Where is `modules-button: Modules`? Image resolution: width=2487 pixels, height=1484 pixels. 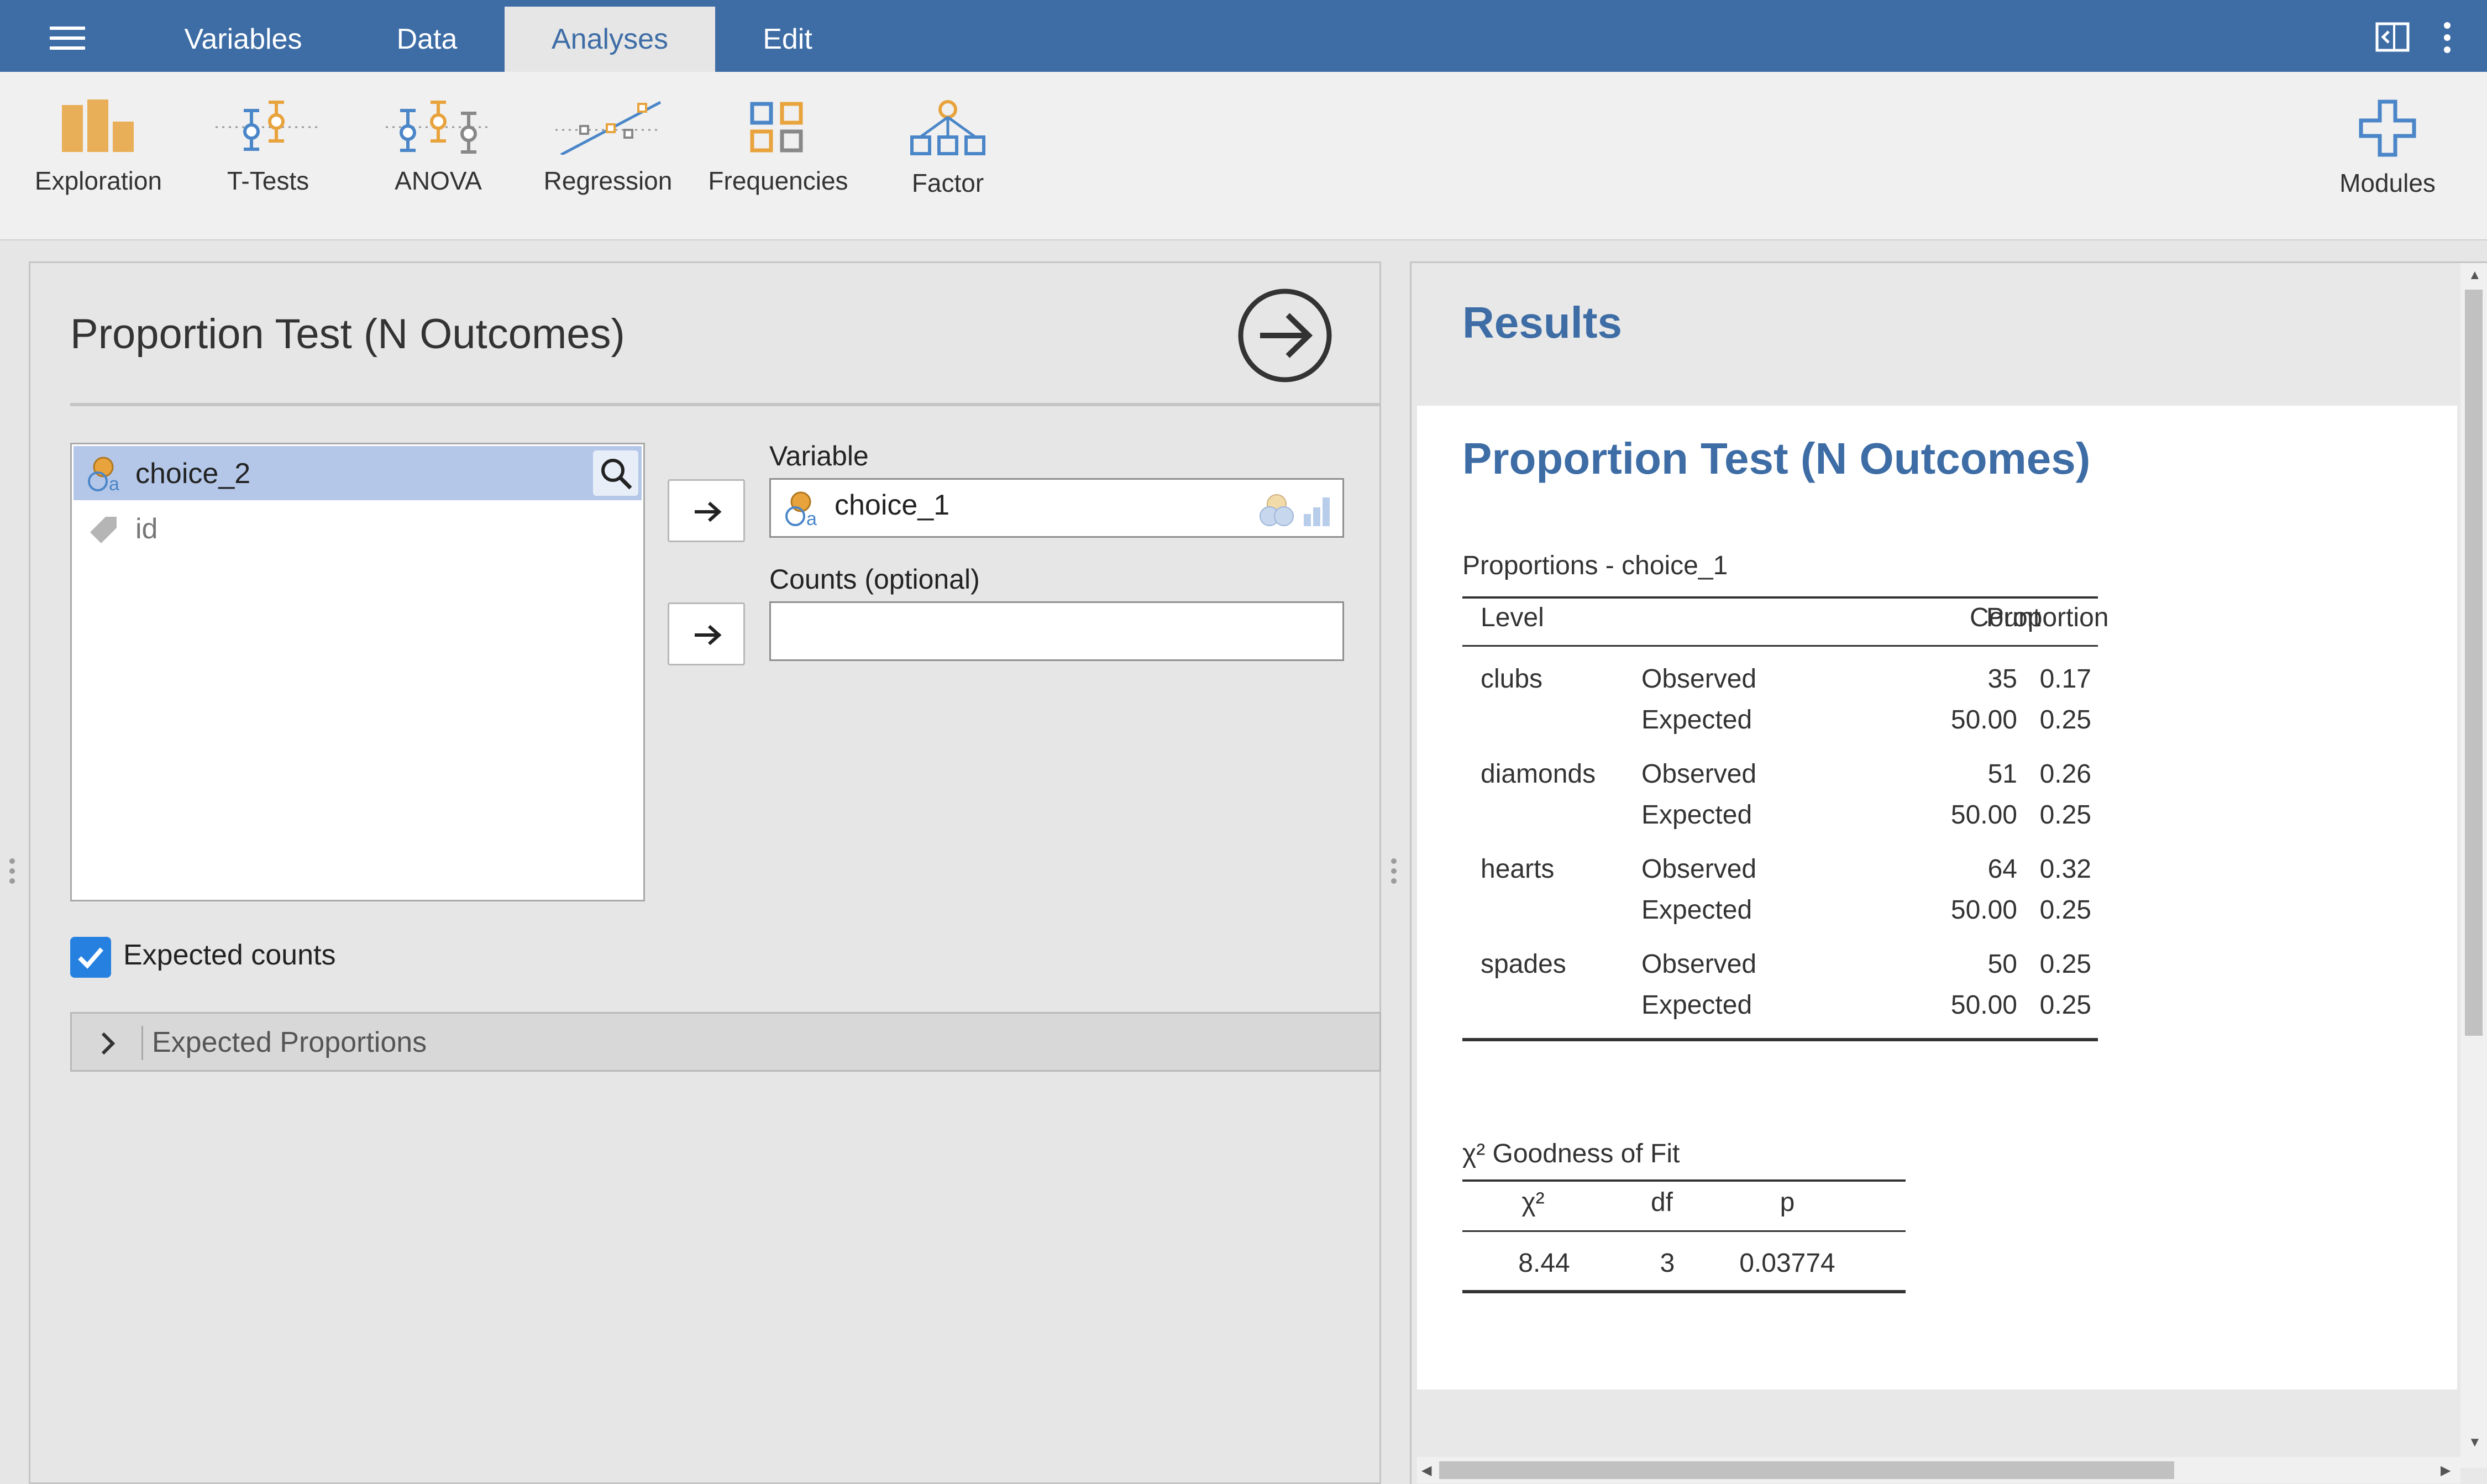 modules-button: Modules is located at coordinates (2387, 148).